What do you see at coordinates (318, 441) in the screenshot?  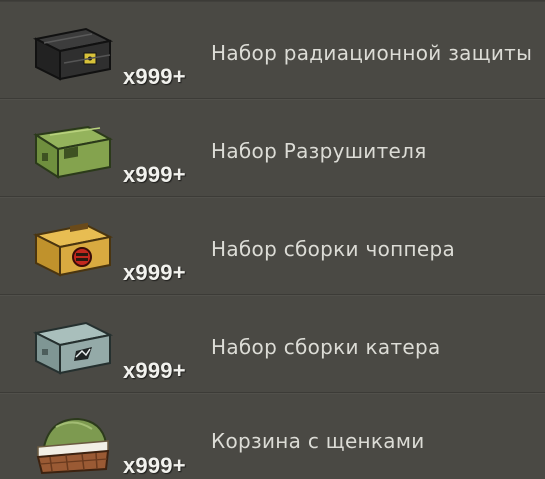 I see `item-name: Корзина с щенками` at bounding box center [318, 441].